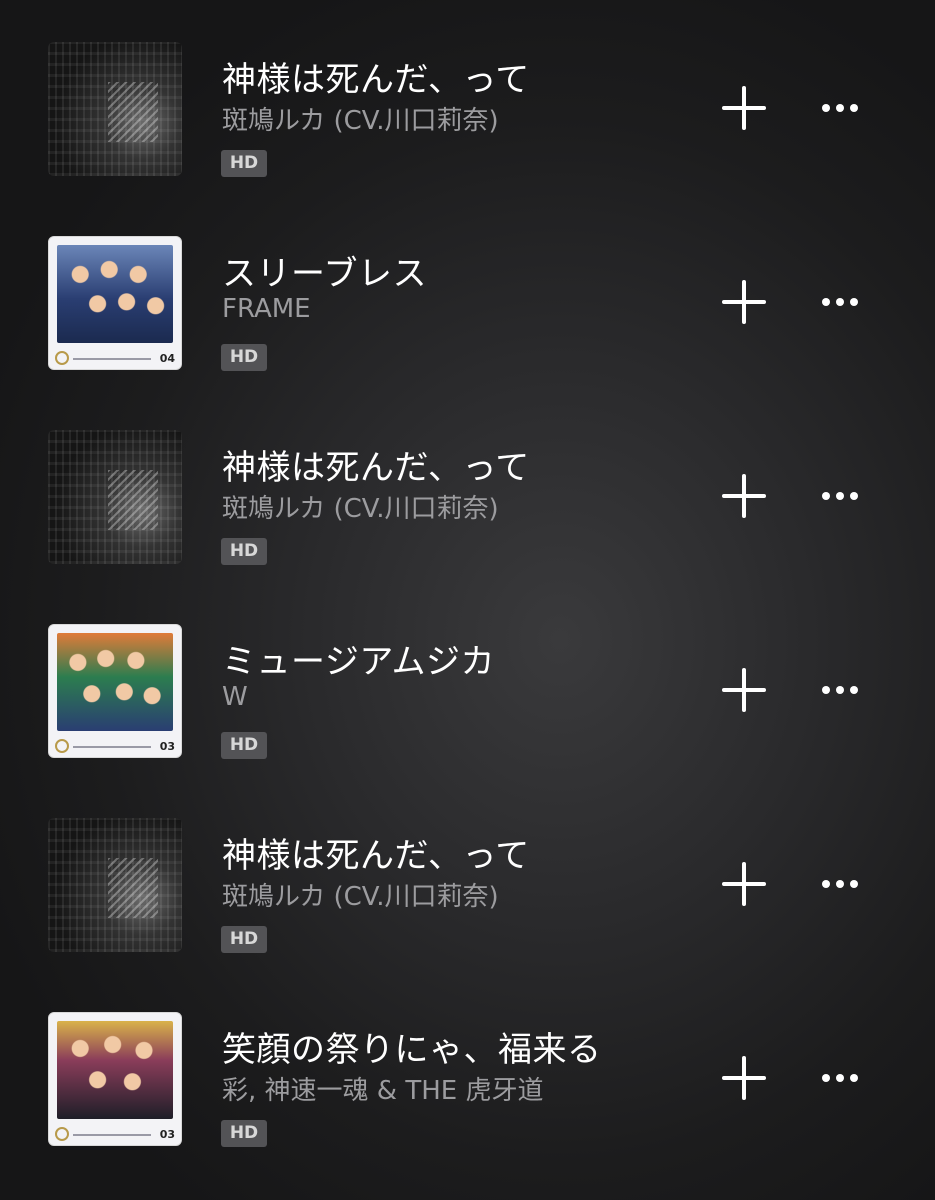 The image size is (935, 1200). I want to click on track-artist: W, so click(235, 697).